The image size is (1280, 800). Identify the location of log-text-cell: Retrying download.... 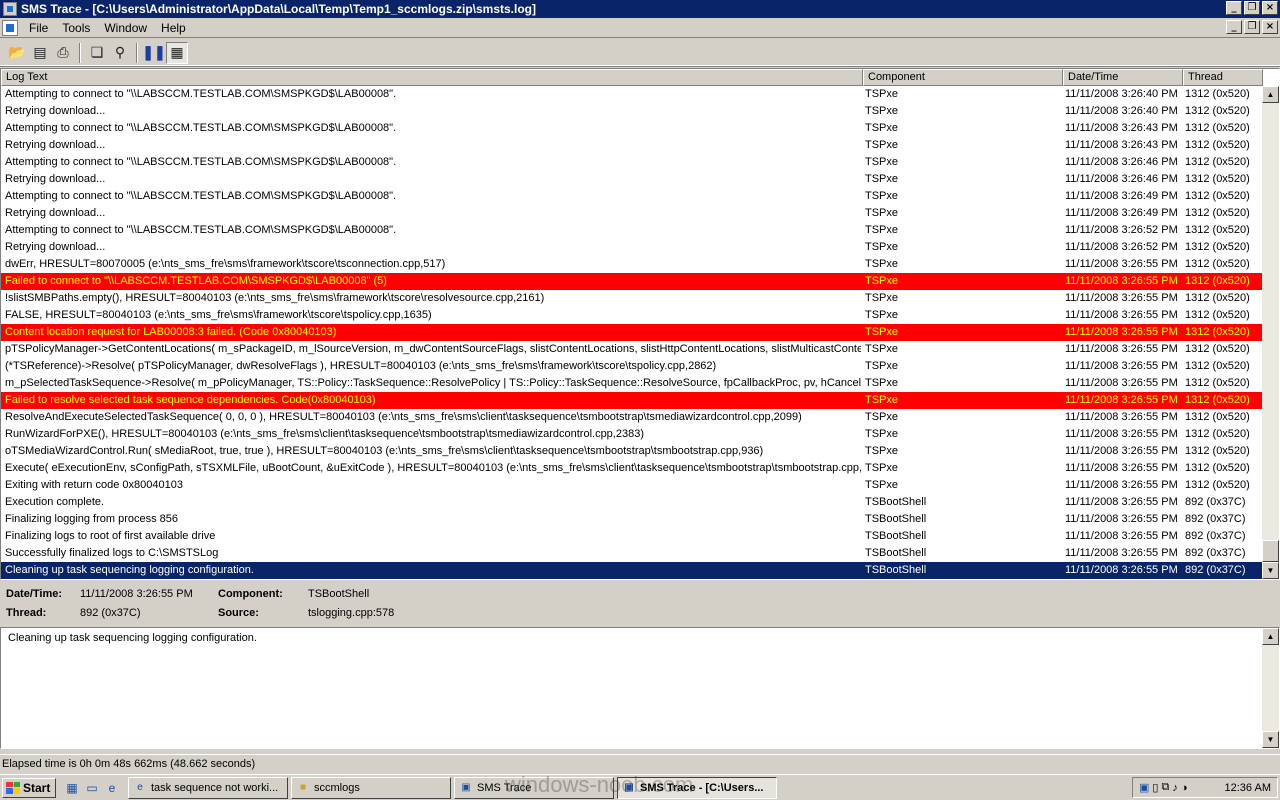
(55, 179).